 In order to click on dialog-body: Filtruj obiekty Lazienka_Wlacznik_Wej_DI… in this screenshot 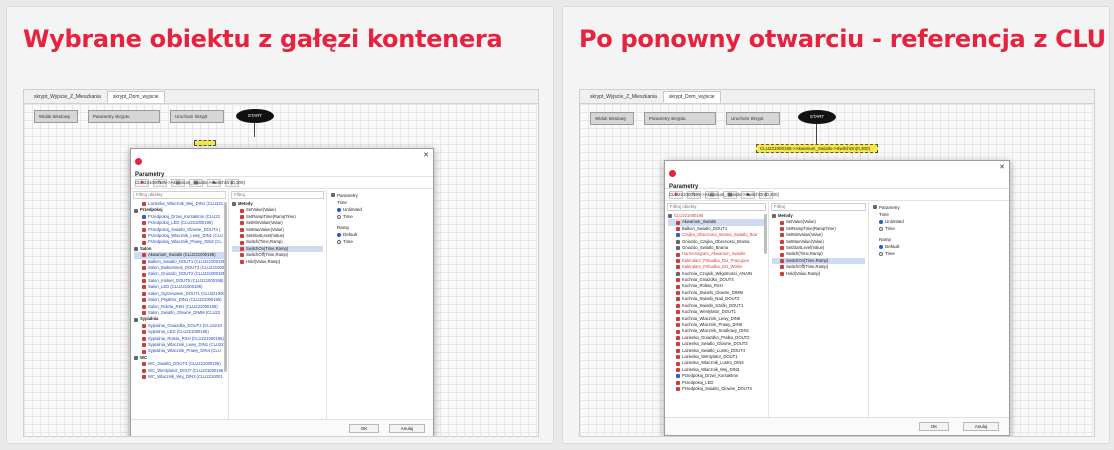, I will do `click(282, 304)`.